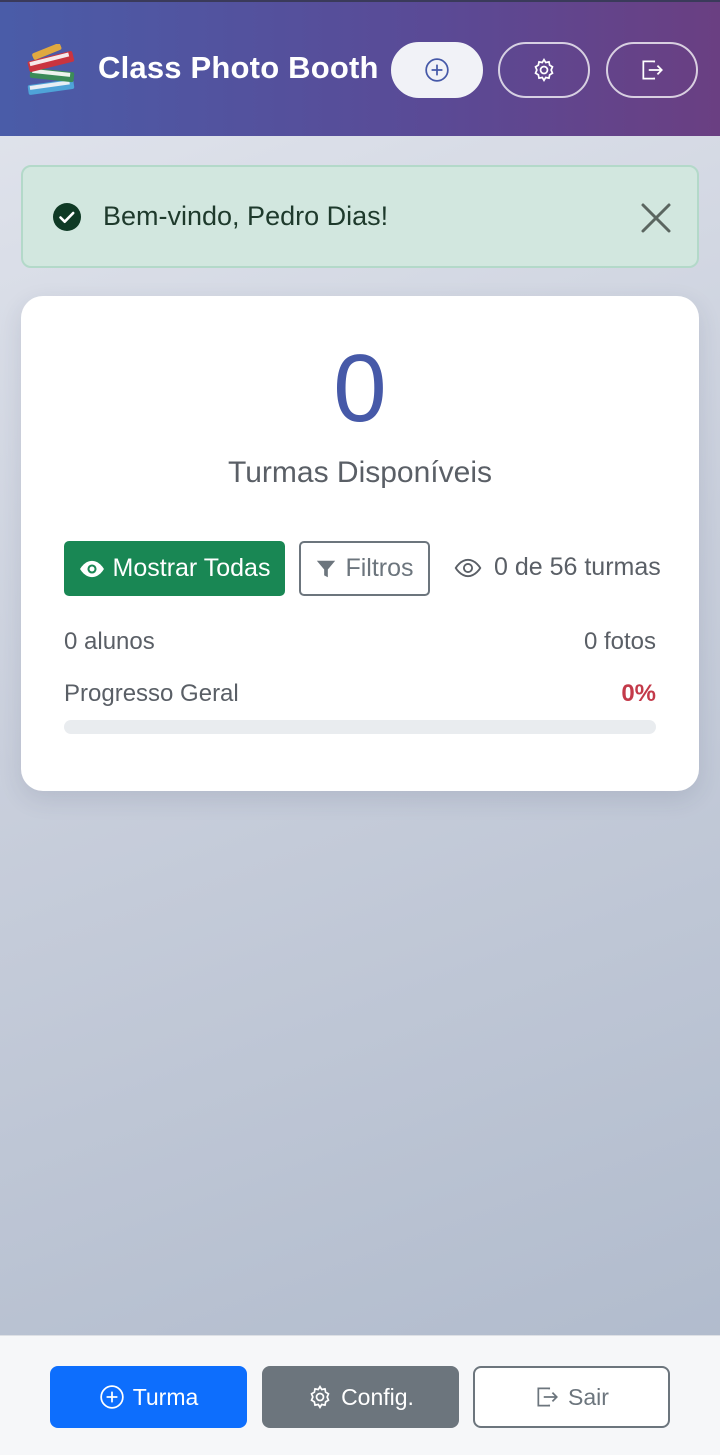 The height and width of the screenshot is (1455, 720). Describe the element at coordinates (246, 216) in the screenshot. I see `alert-message: Bem-vindo, Pedro Dias!` at that location.